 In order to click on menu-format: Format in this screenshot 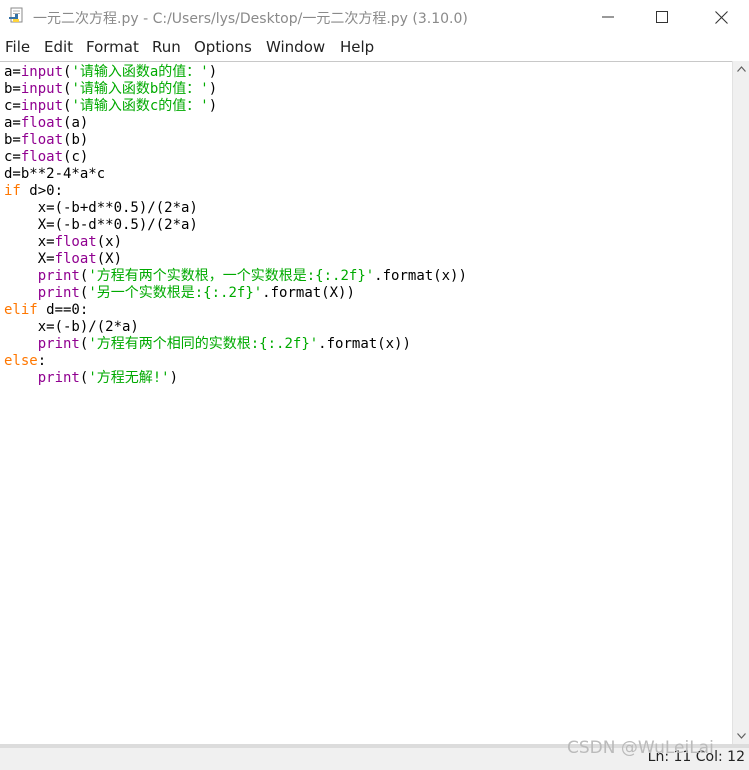, I will do `click(112, 47)`.